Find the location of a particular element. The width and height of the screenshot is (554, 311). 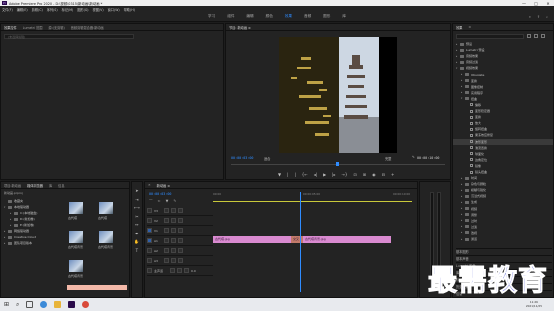

resolution-select: 完整 is located at coordinates (388, 158).